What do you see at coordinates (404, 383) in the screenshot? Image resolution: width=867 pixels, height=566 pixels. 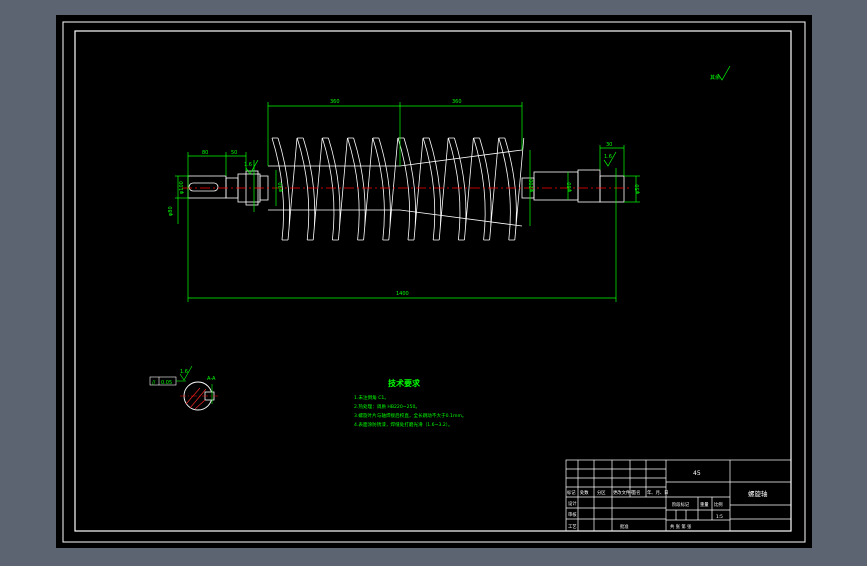 I see `tech-req-title: 技术要求` at bounding box center [404, 383].